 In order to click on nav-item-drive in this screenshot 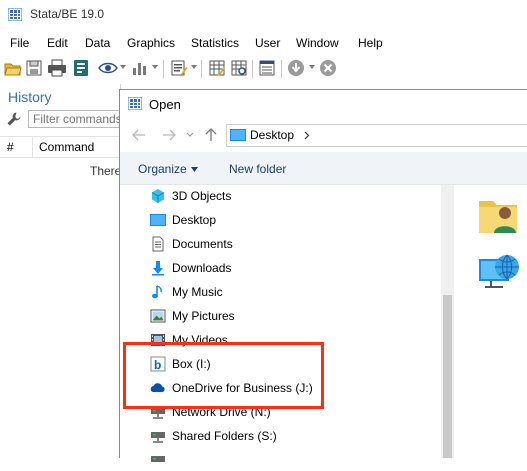, I will do `click(295, 460)`.